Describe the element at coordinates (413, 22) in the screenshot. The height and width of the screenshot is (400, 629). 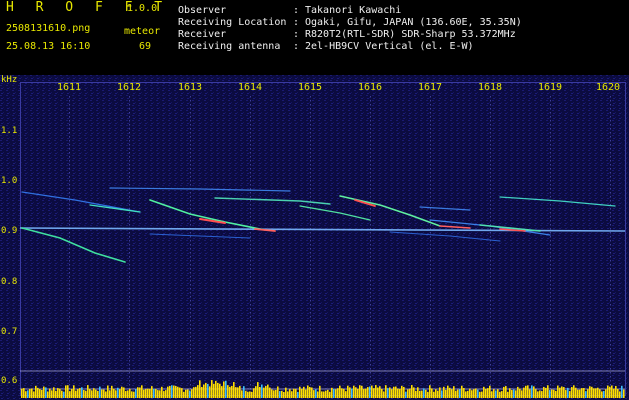
I see `info-value-location: Ogaki, Gifu, JAPAN (136.60E, 35.35N)` at that location.